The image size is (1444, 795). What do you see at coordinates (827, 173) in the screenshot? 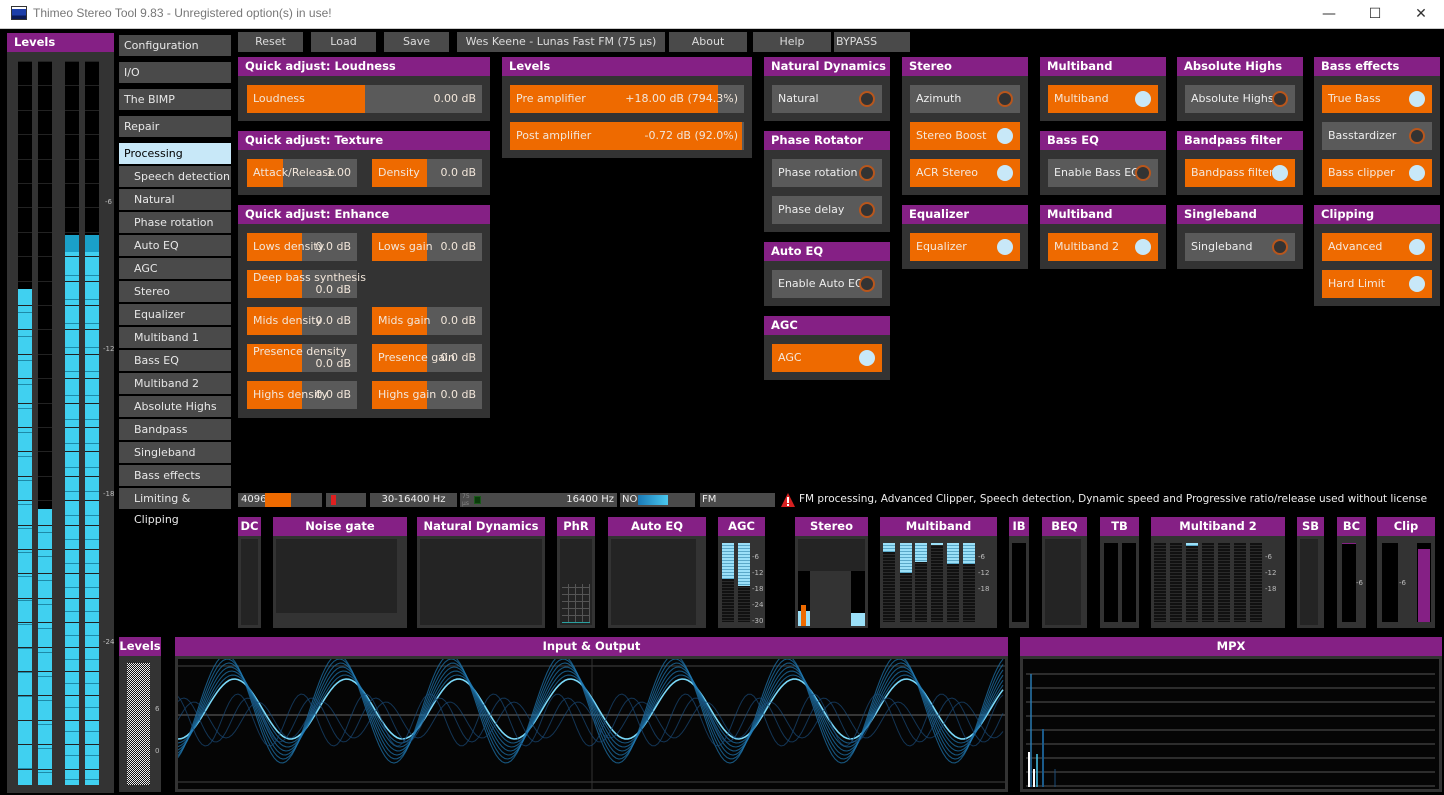
I see `toggle-phase-rotation: Phase rotation` at bounding box center [827, 173].